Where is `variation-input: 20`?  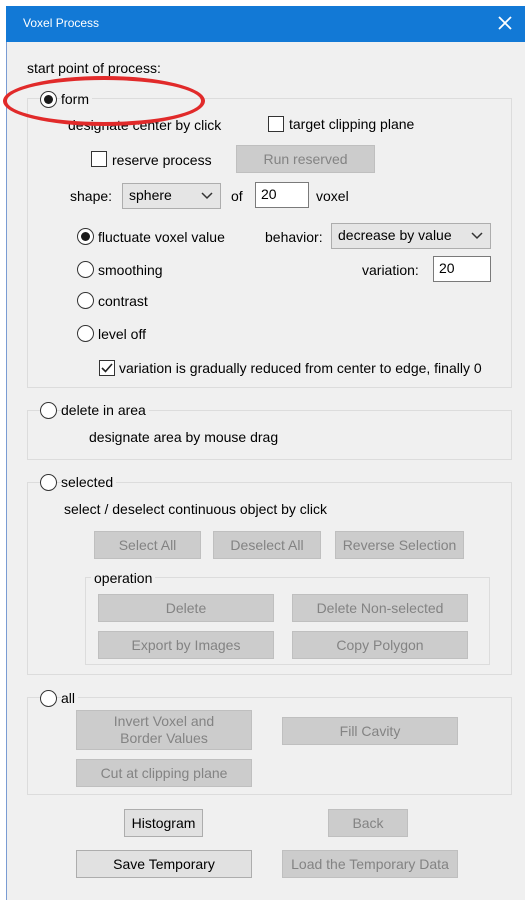 variation-input: 20 is located at coordinates (462, 269).